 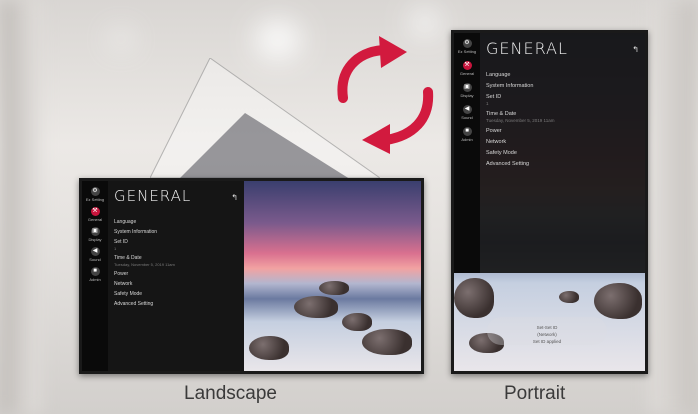 I want to click on wallpaper-image, so click(x=332, y=276).